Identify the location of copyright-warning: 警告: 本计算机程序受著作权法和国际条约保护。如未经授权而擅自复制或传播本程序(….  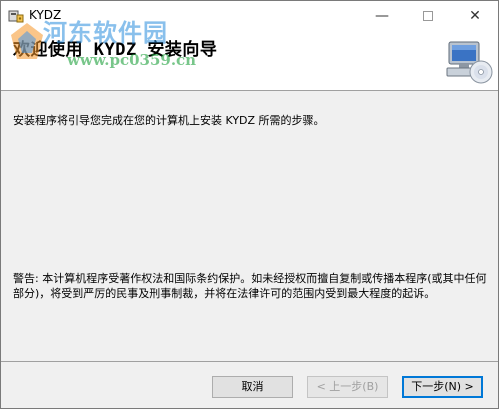
(250, 286).